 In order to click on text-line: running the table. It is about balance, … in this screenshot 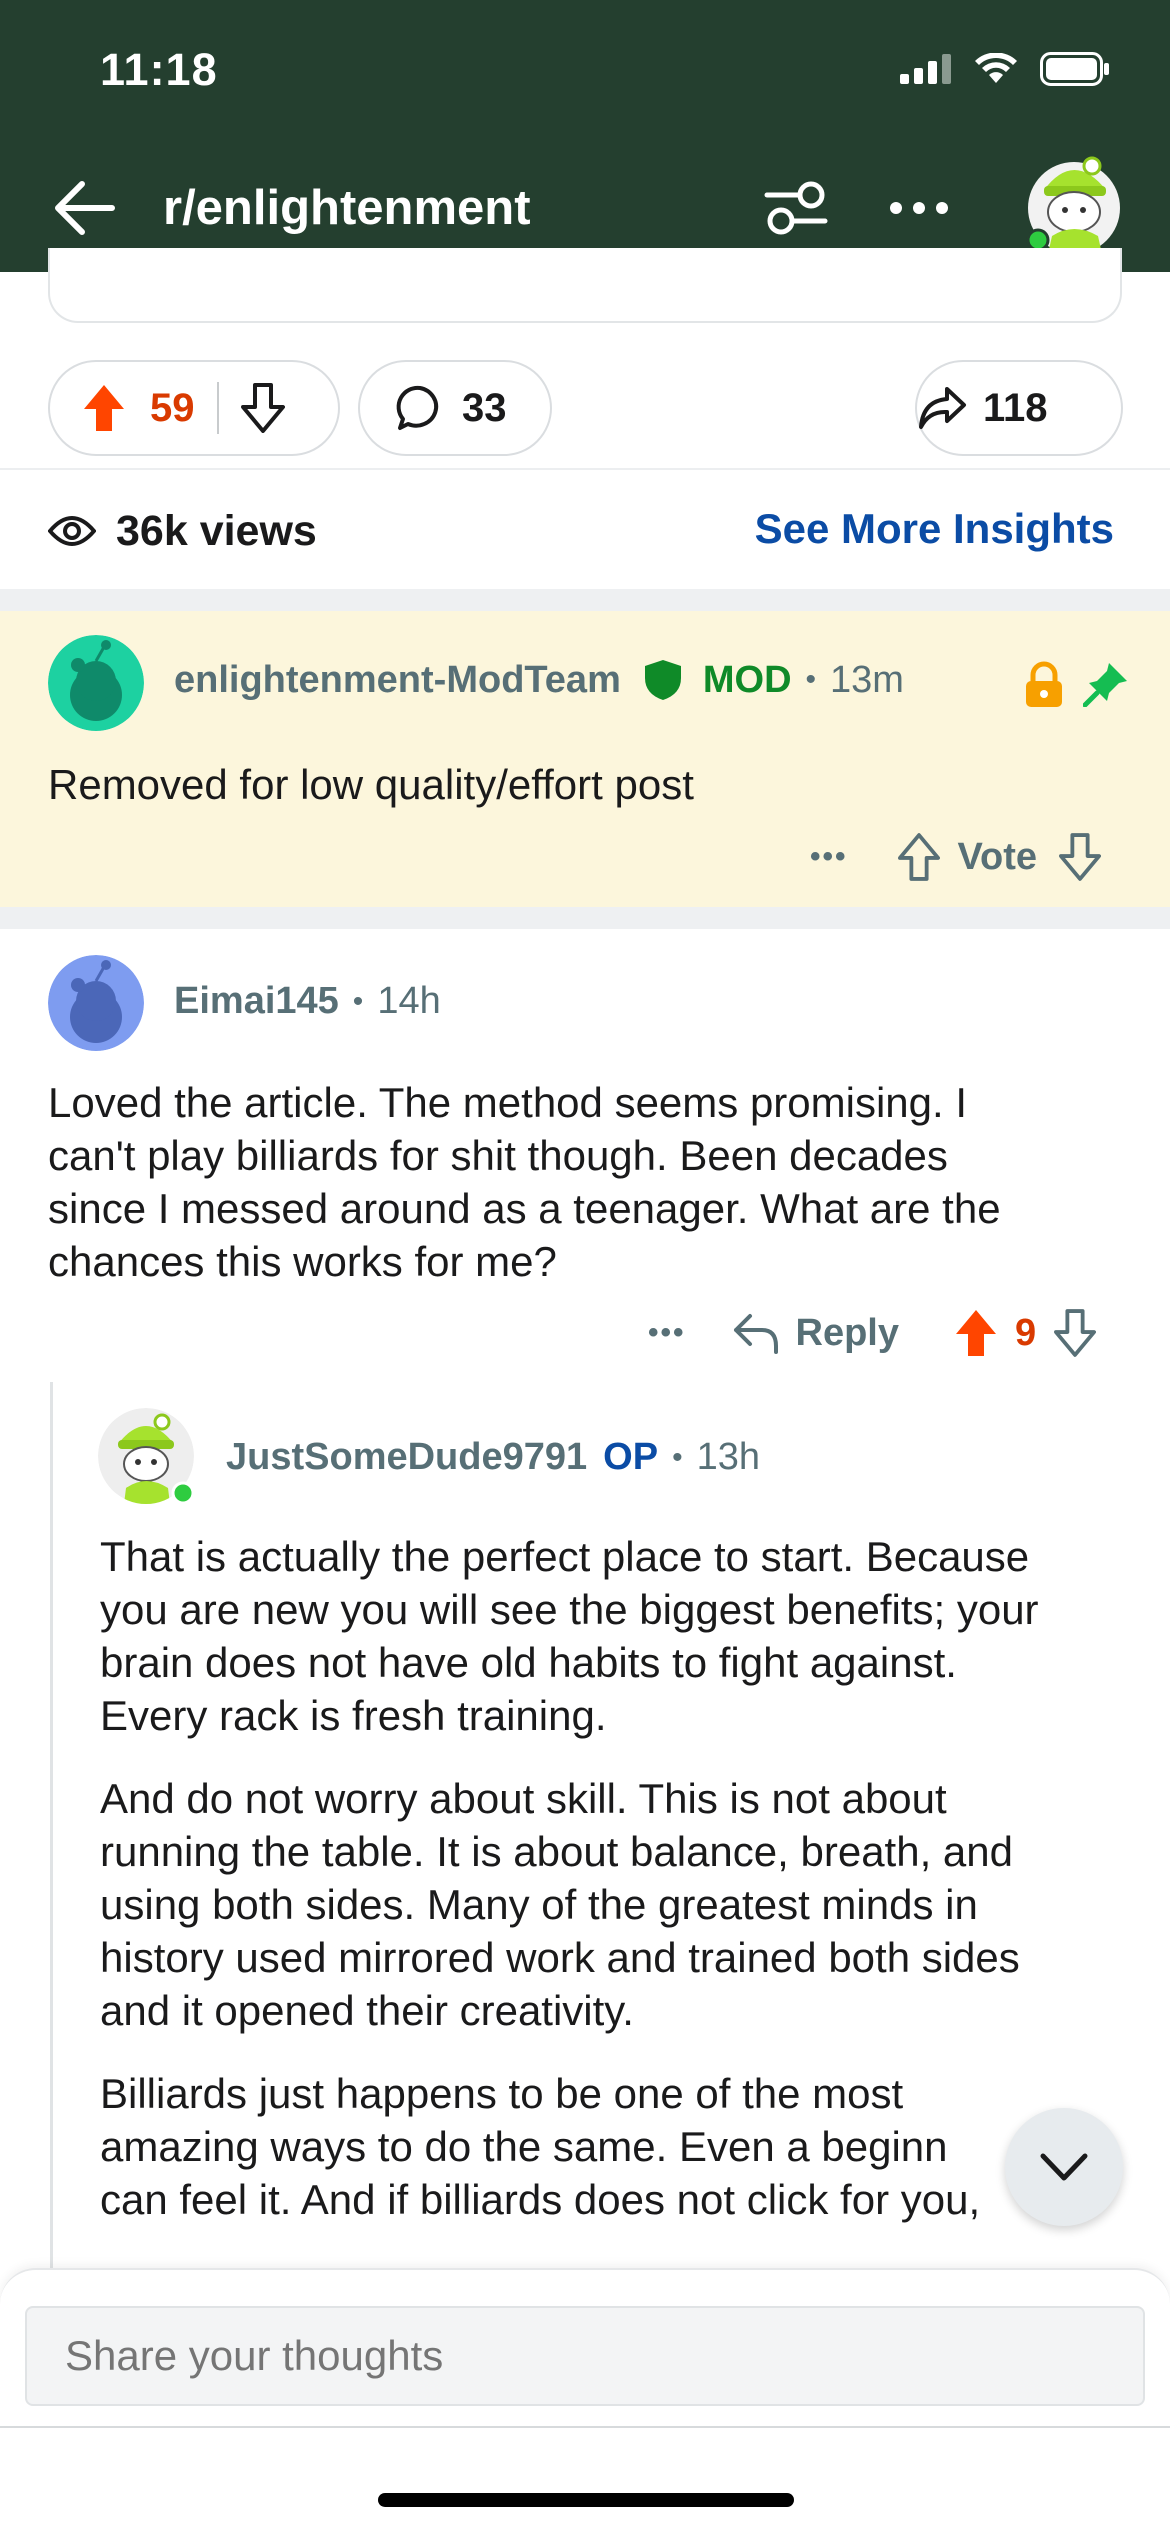, I will do `click(556, 1851)`.